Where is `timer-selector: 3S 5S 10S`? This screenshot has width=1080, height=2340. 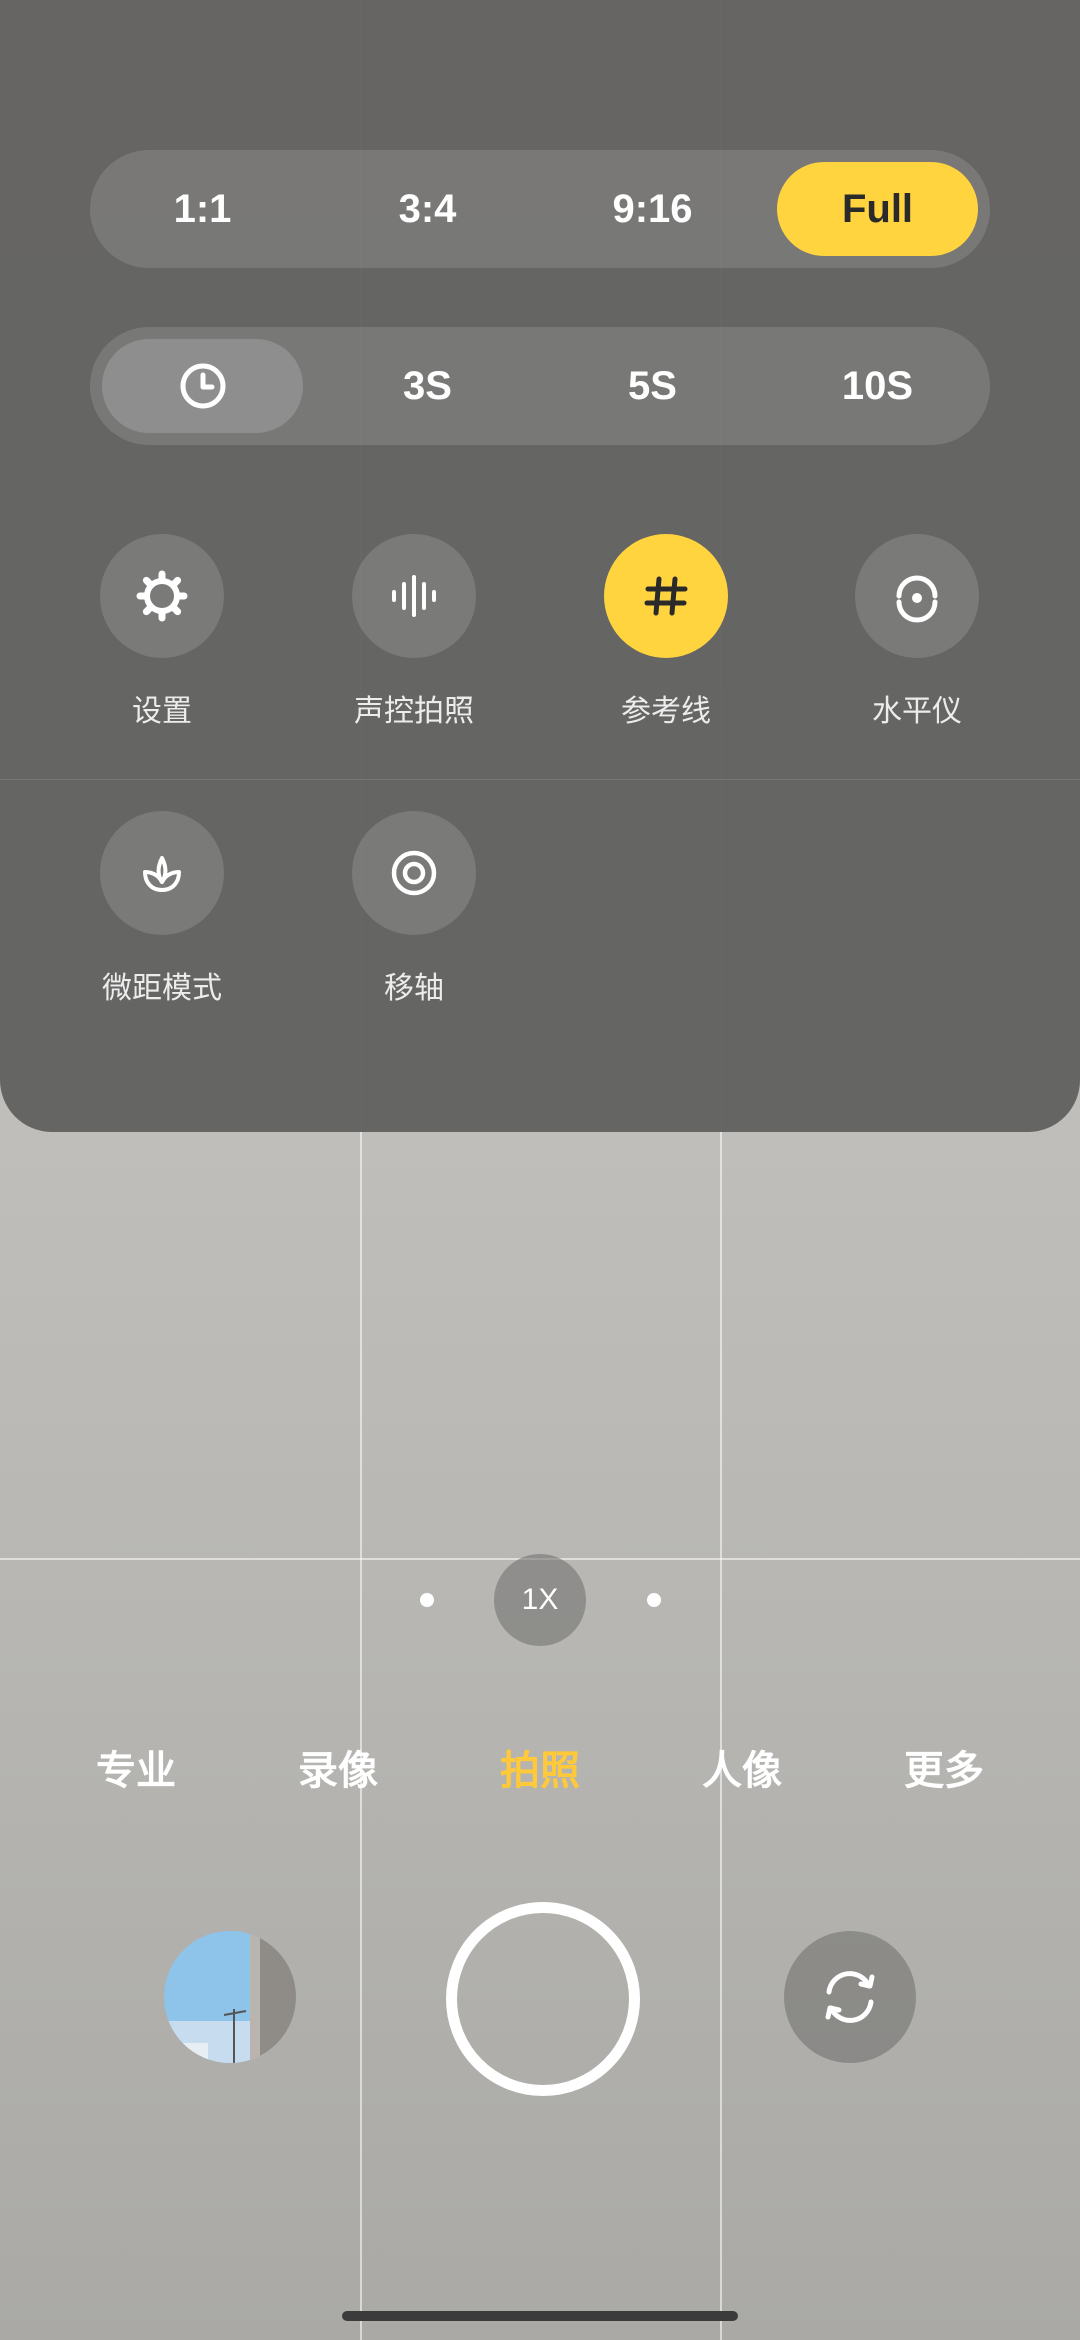
timer-selector: 3S 5S 10S is located at coordinates (540, 386).